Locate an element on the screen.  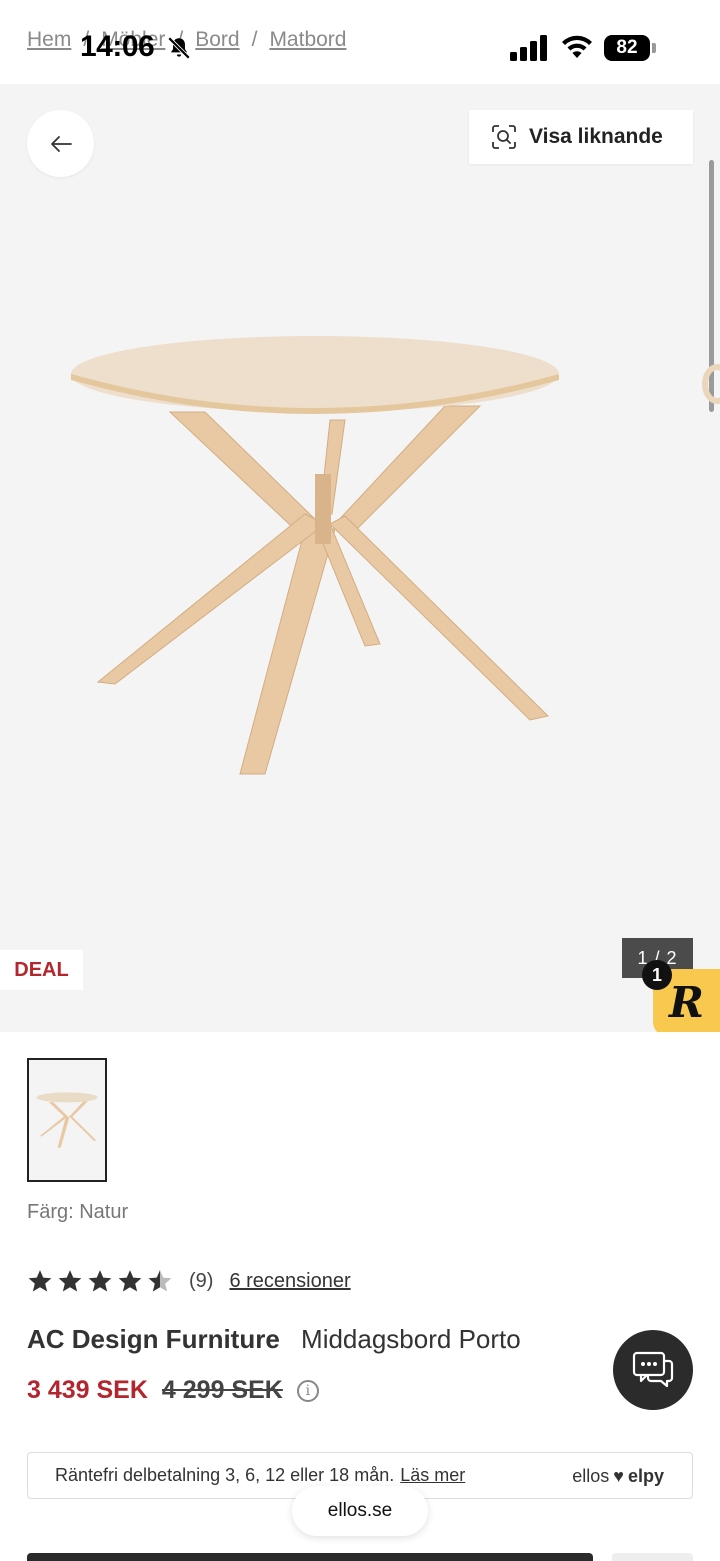
breadcrumb-home: Hem is located at coordinates (49, 40).